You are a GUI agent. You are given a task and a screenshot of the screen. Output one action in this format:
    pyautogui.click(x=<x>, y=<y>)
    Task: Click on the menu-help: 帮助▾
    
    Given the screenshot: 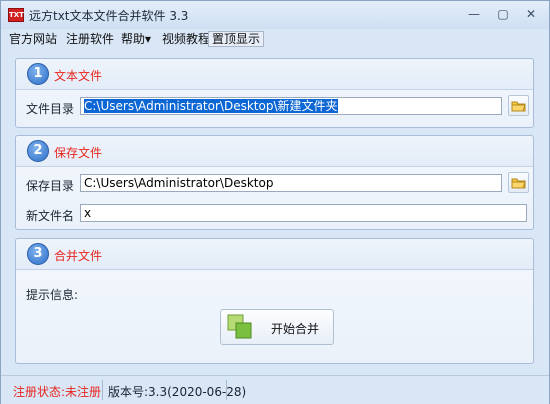 What is the action you would take?
    pyautogui.click(x=136, y=39)
    